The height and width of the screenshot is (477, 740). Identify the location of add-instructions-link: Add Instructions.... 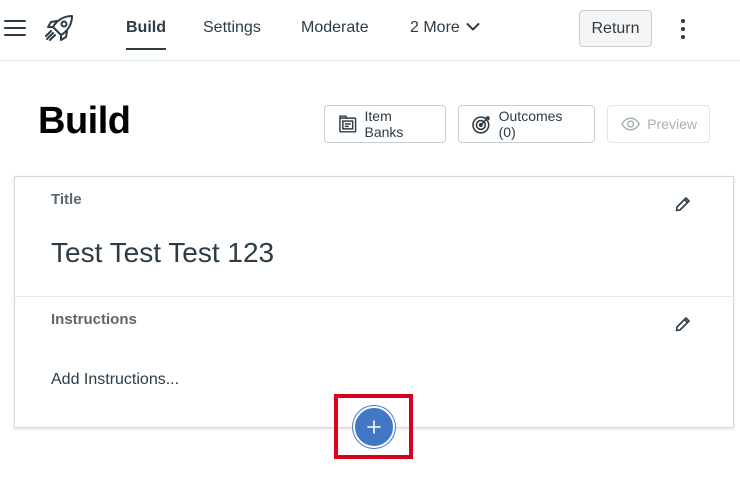
(115, 380).